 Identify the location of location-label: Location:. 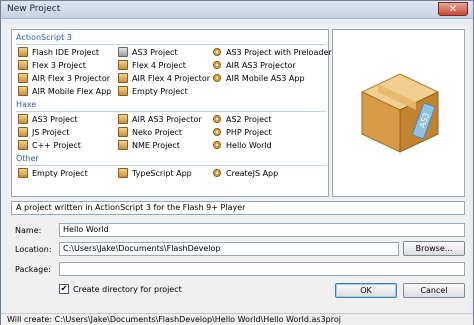
(33, 249).